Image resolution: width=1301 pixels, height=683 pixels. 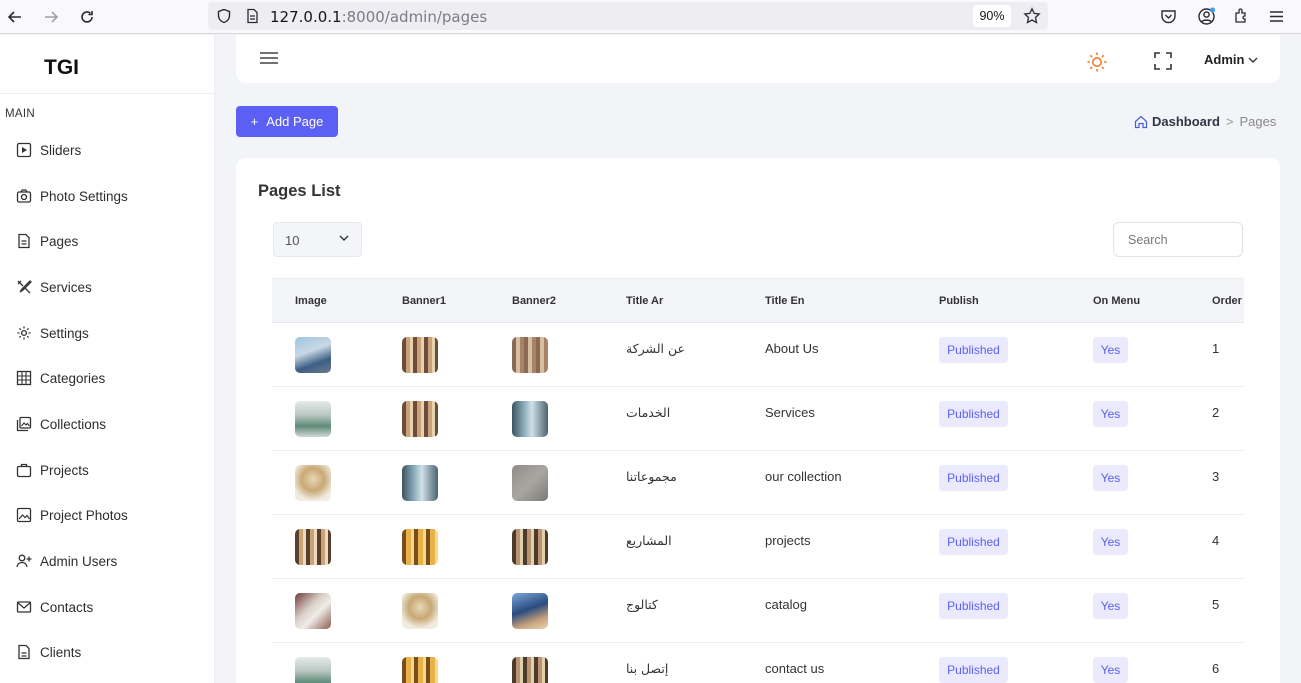 I want to click on sidebar-item-label: Contacts, so click(x=67, y=607).